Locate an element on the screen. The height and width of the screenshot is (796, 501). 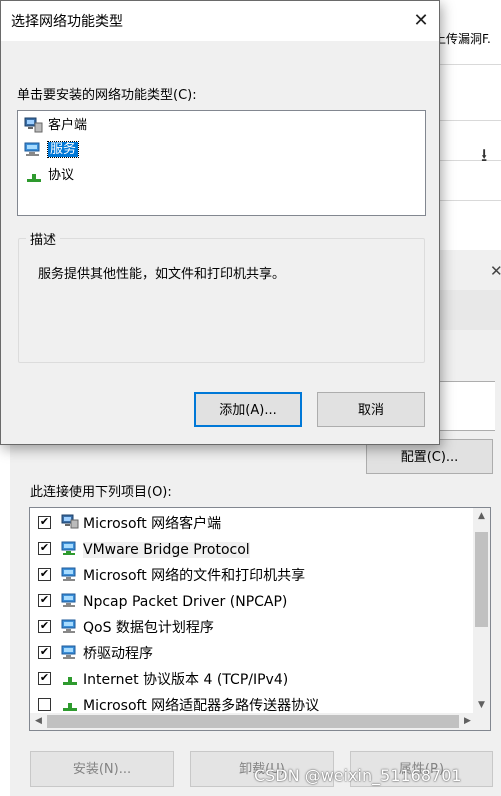
horizontal-scrollbar: ◀ ▶ is located at coordinates (260, 721).